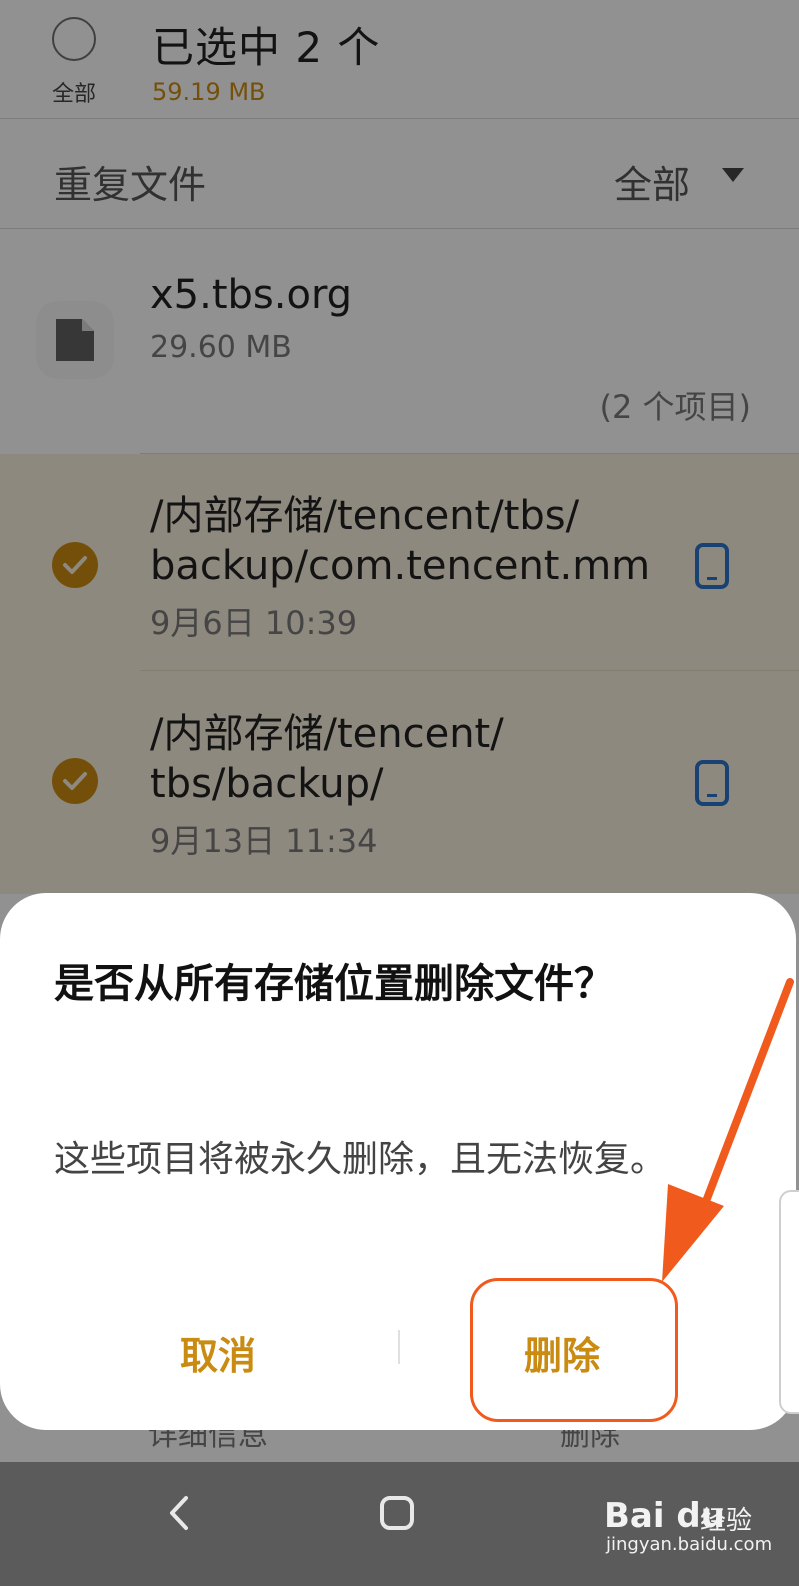  What do you see at coordinates (574, 1350) in the screenshot?
I see `annotation-highlight-box` at bounding box center [574, 1350].